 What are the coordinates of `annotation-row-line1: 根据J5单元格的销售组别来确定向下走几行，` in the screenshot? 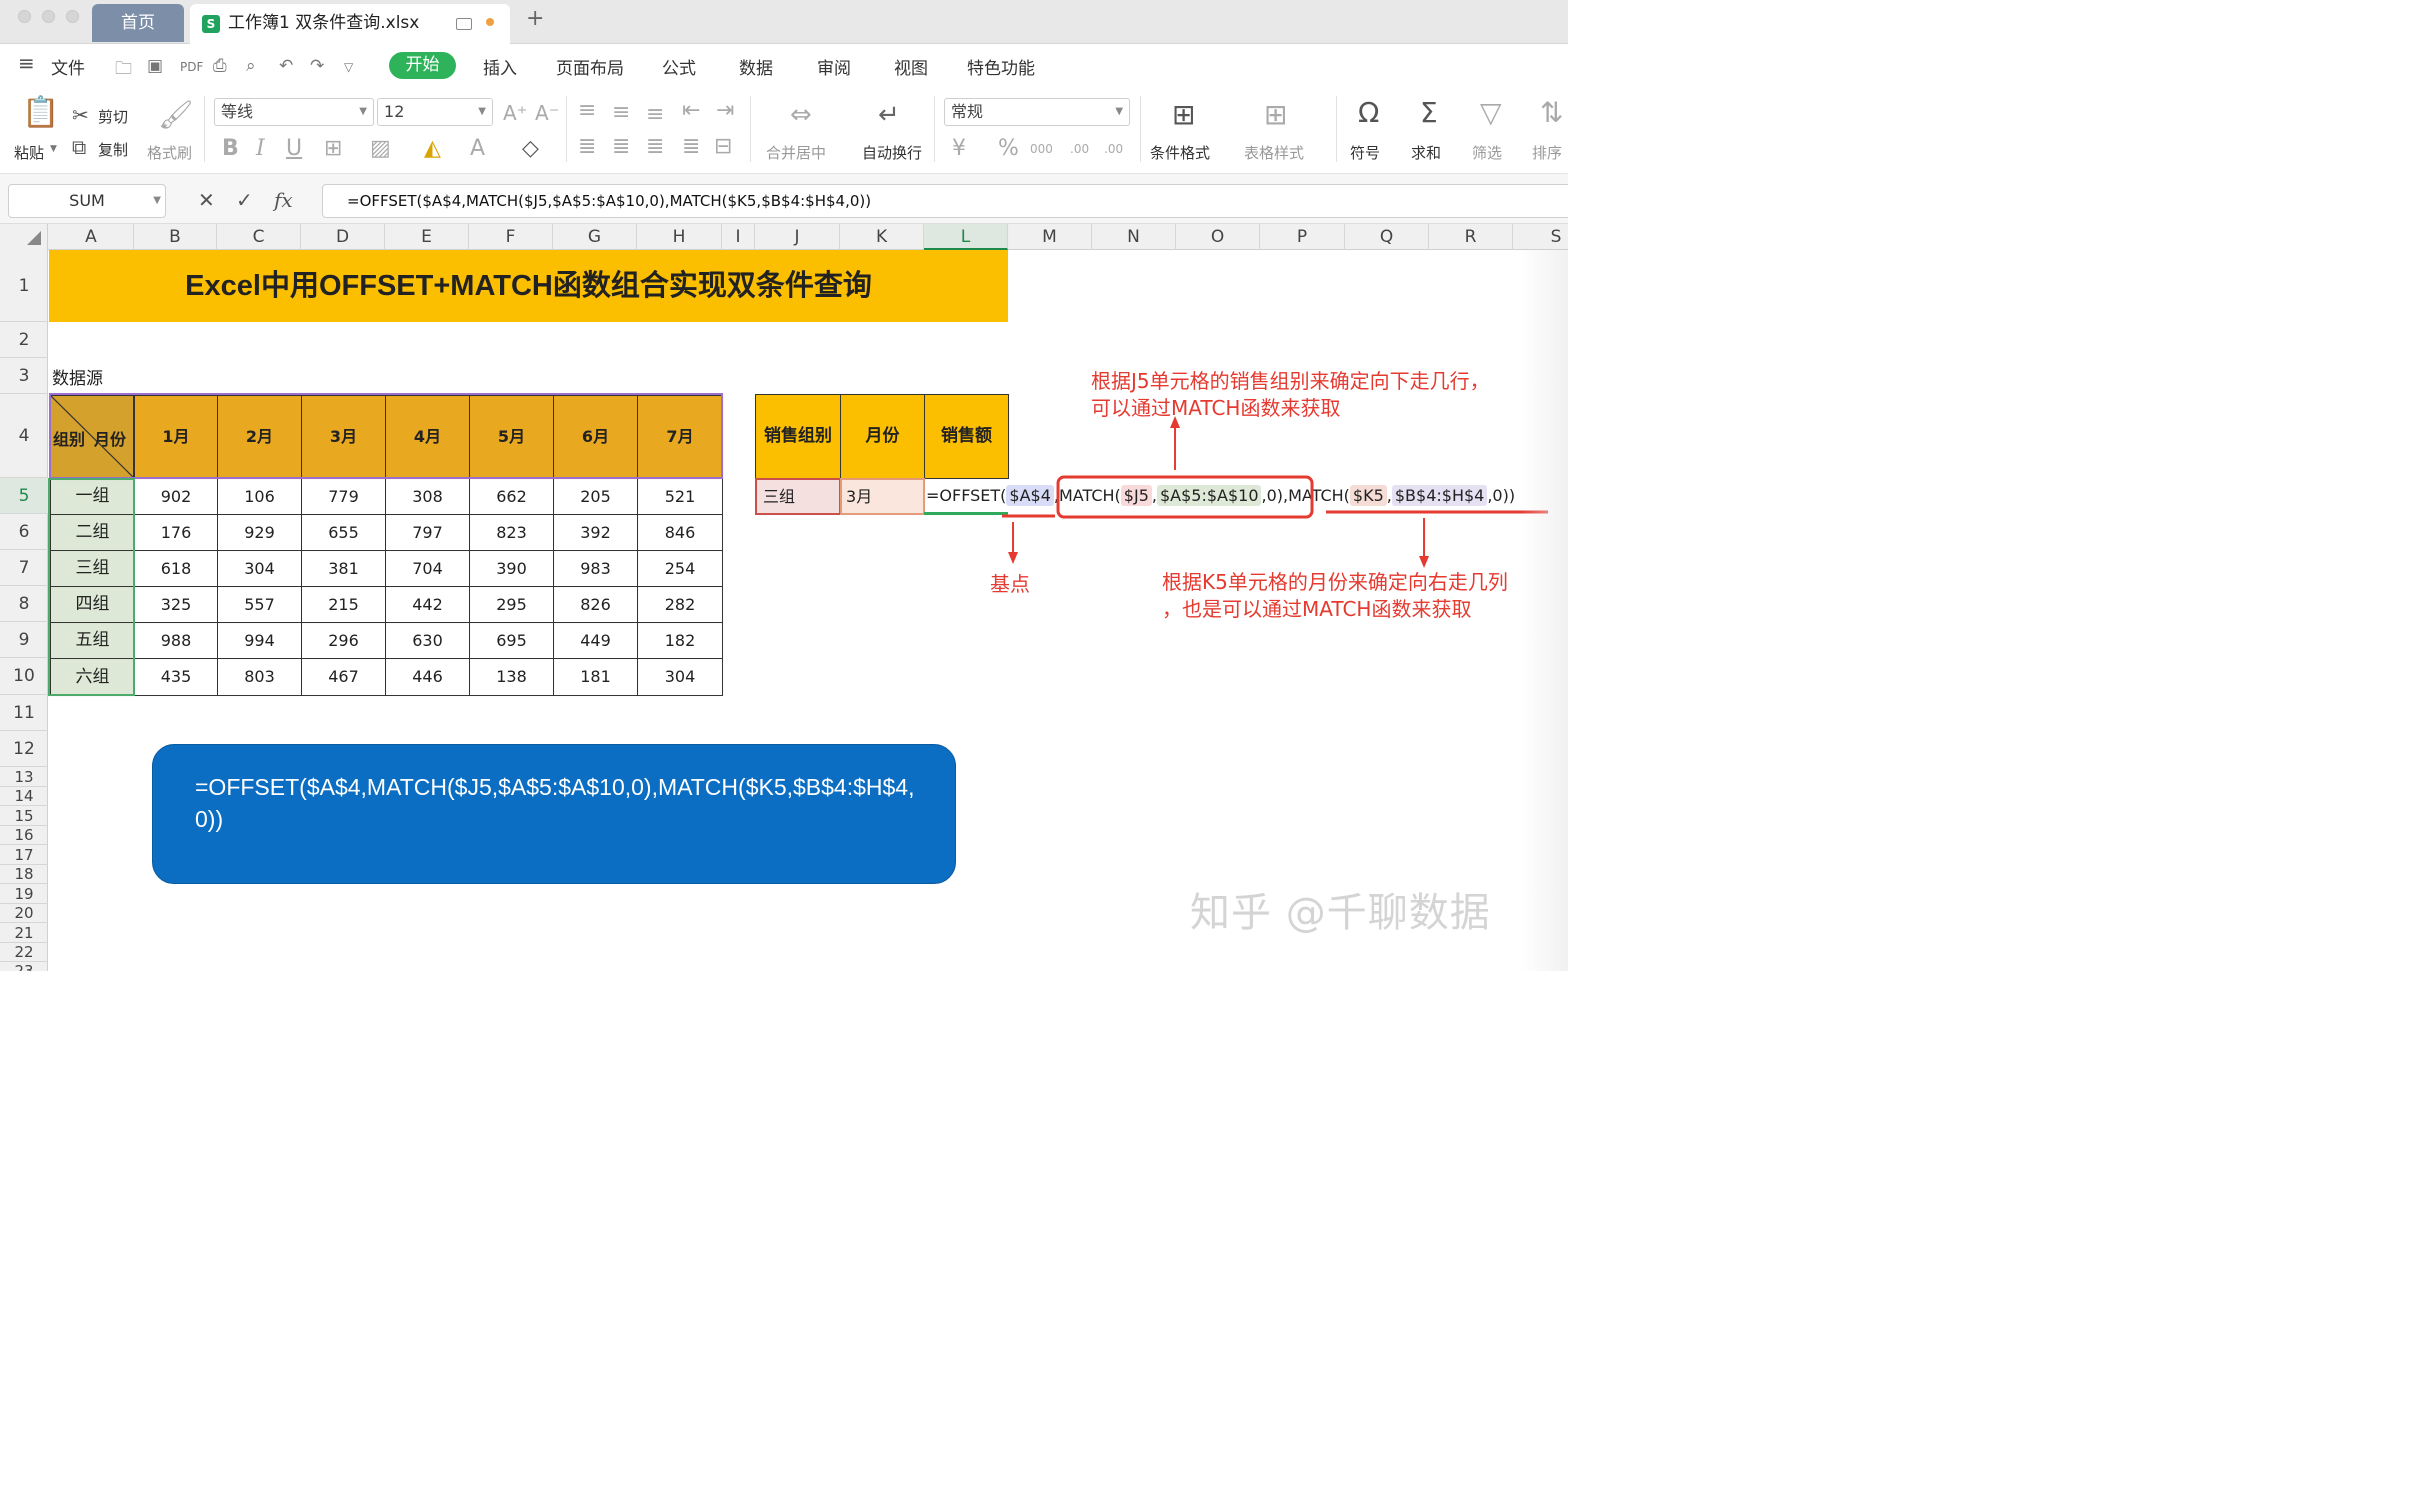 It's located at (1290, 381).